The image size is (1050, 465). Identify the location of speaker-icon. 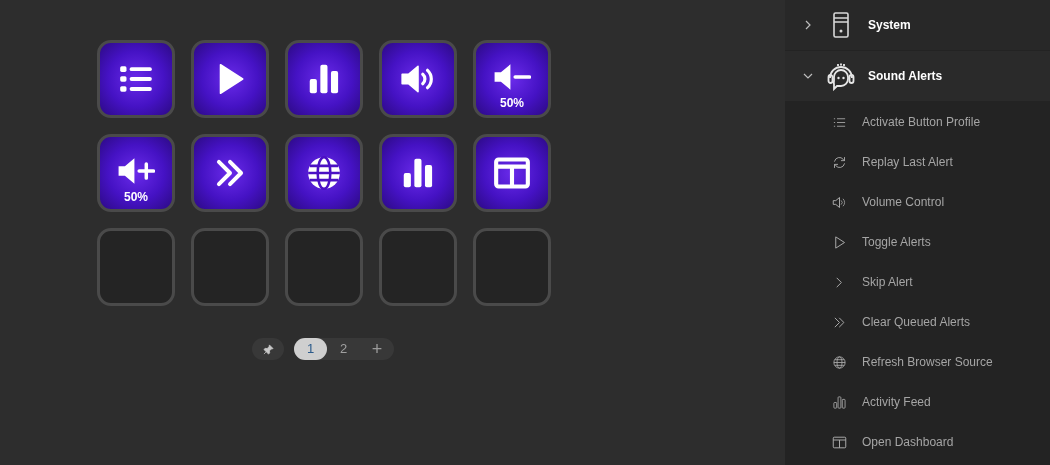
(839, 202).